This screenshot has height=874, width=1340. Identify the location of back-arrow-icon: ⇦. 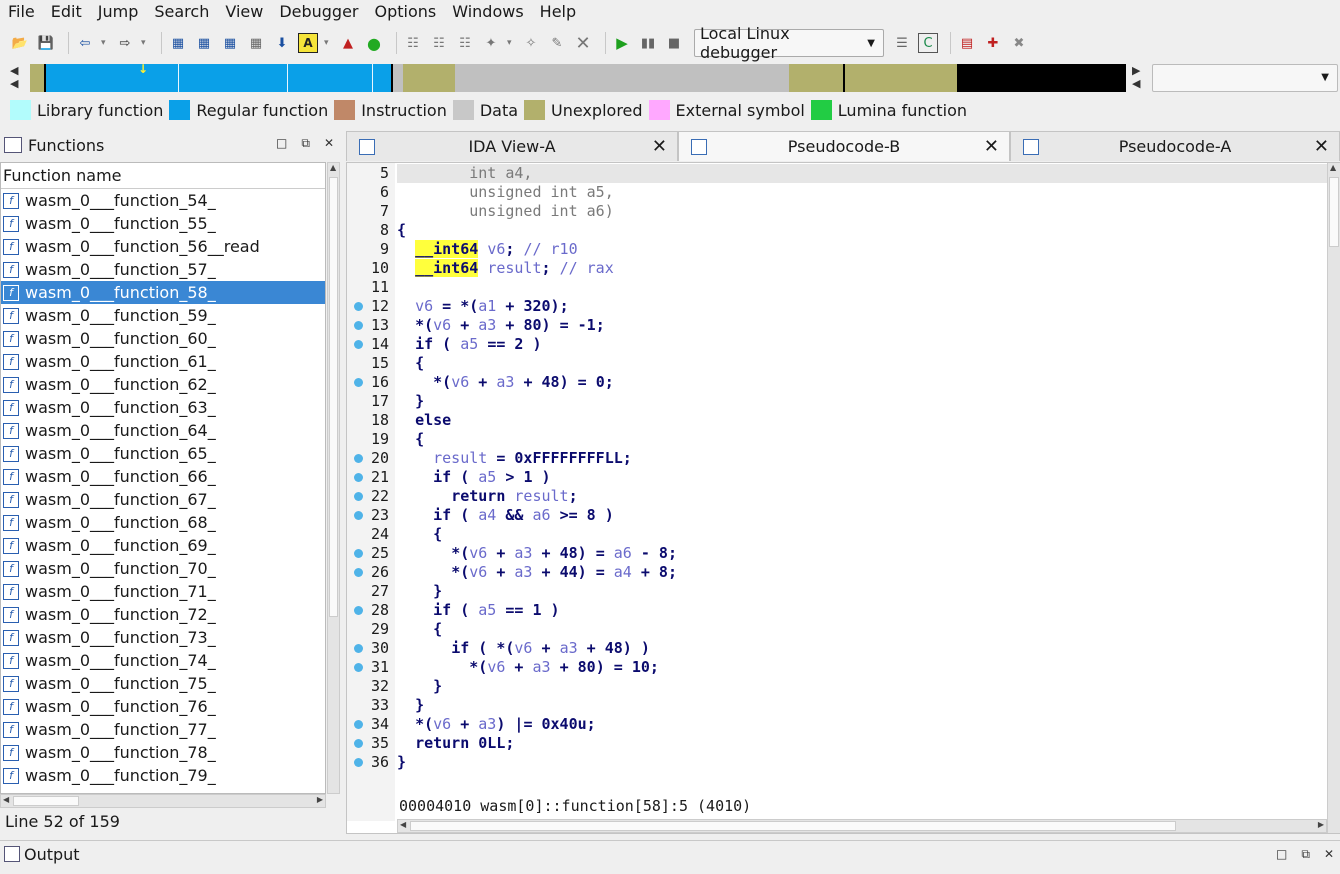
(85, 43).